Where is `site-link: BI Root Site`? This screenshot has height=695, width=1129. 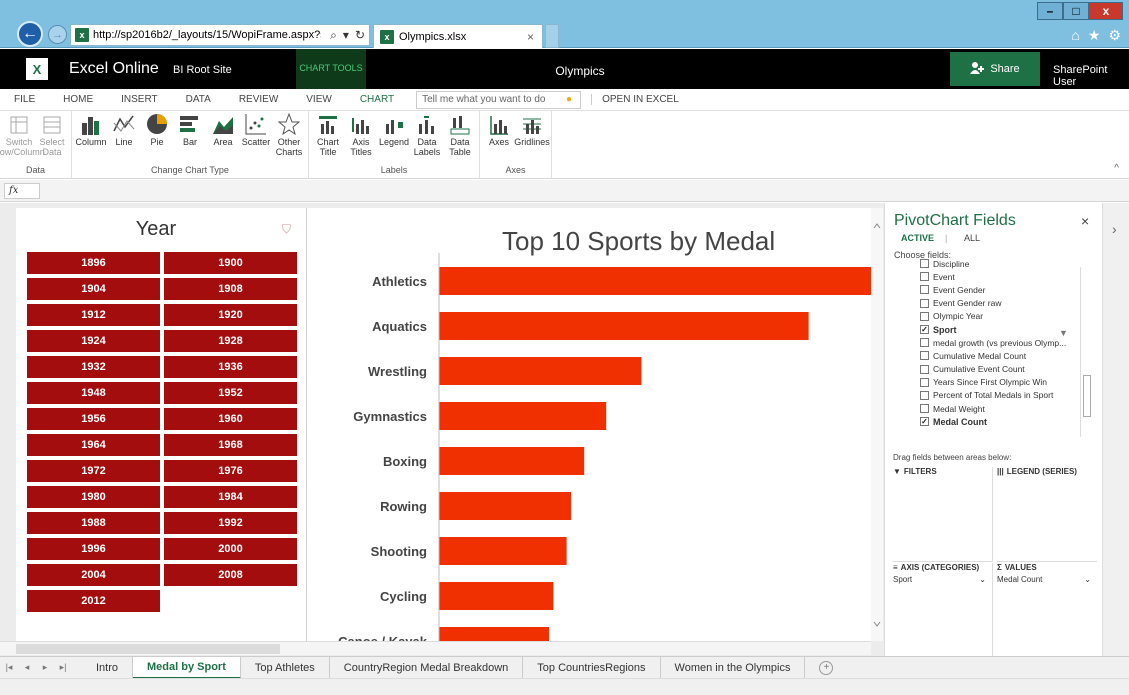 site-link: BI Root Site is located at coordinates (202, 70).